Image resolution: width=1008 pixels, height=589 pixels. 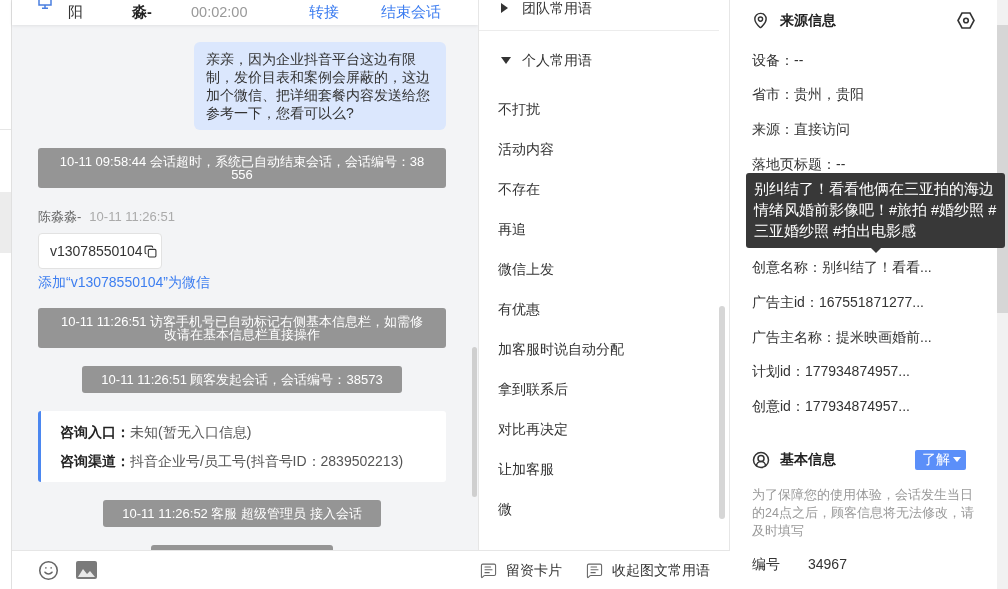 What do you see at coordinates (504, 8) in the screenshot?
I see `caret-right-icon` at bounding box center [504, 8].